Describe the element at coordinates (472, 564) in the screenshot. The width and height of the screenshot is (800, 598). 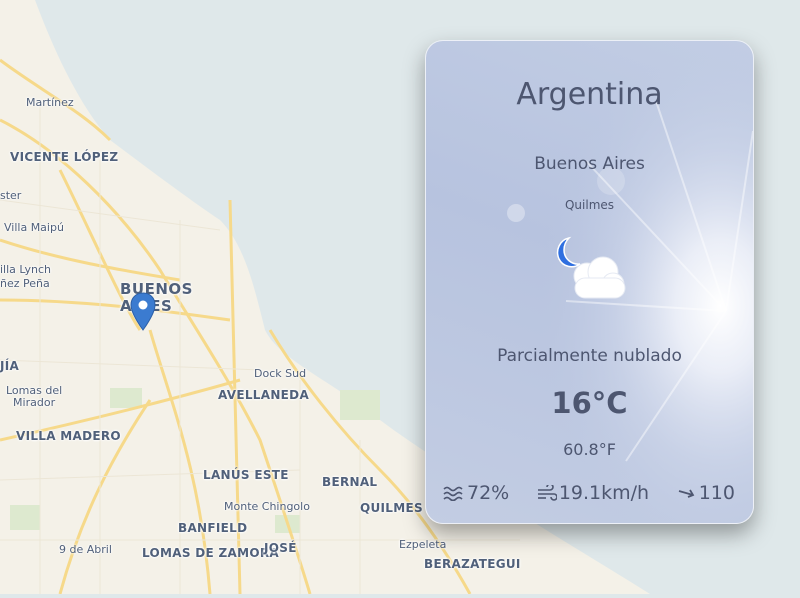
I see `map-label-berazategui: BERAZATEGUI` at that location.